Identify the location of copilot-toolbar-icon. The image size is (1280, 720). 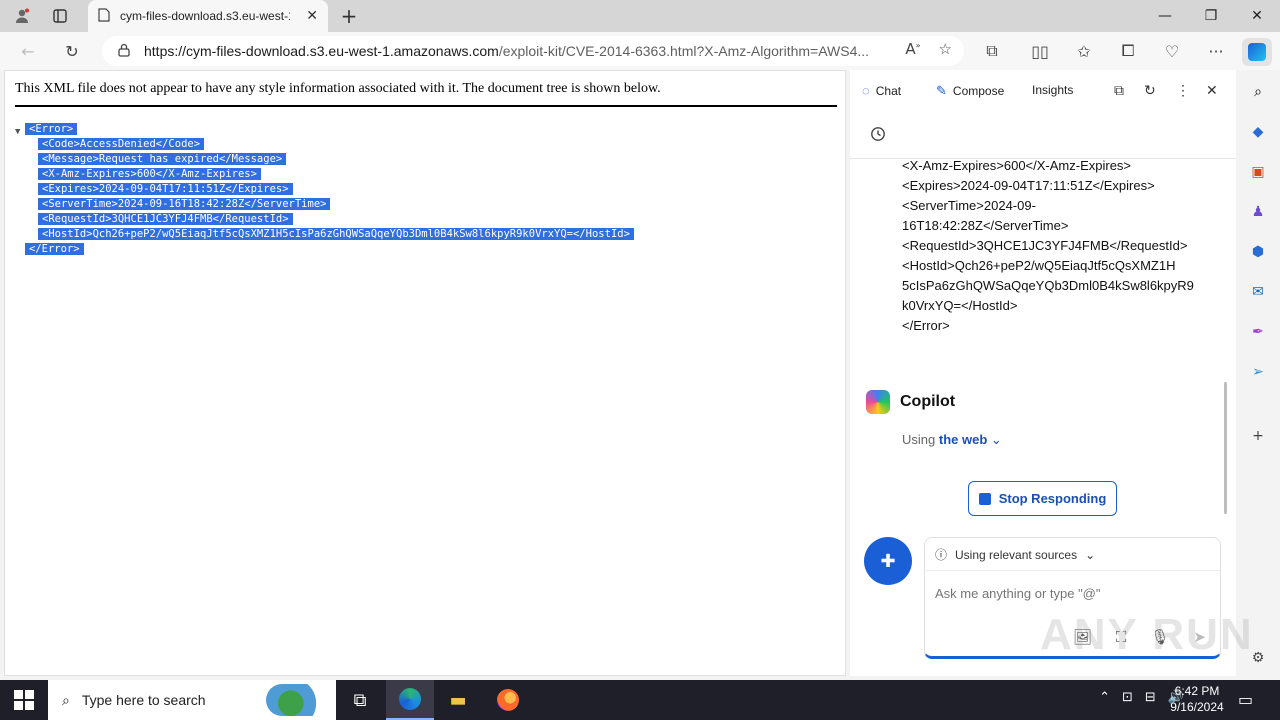
(1257, 52).